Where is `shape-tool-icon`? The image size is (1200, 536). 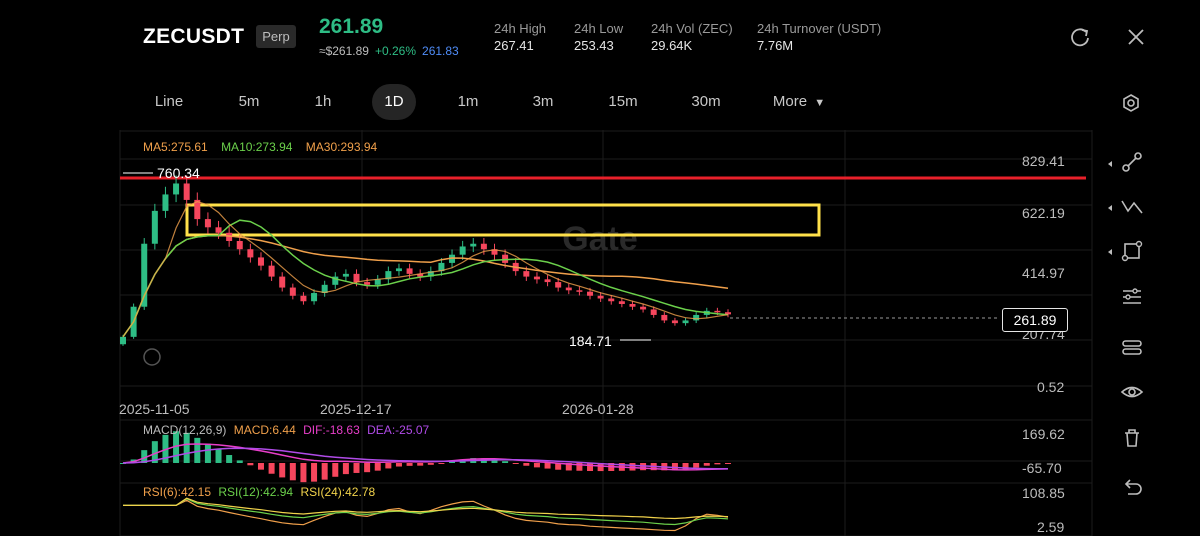
shape-tool-icon is located at coordinates (1132, 251).